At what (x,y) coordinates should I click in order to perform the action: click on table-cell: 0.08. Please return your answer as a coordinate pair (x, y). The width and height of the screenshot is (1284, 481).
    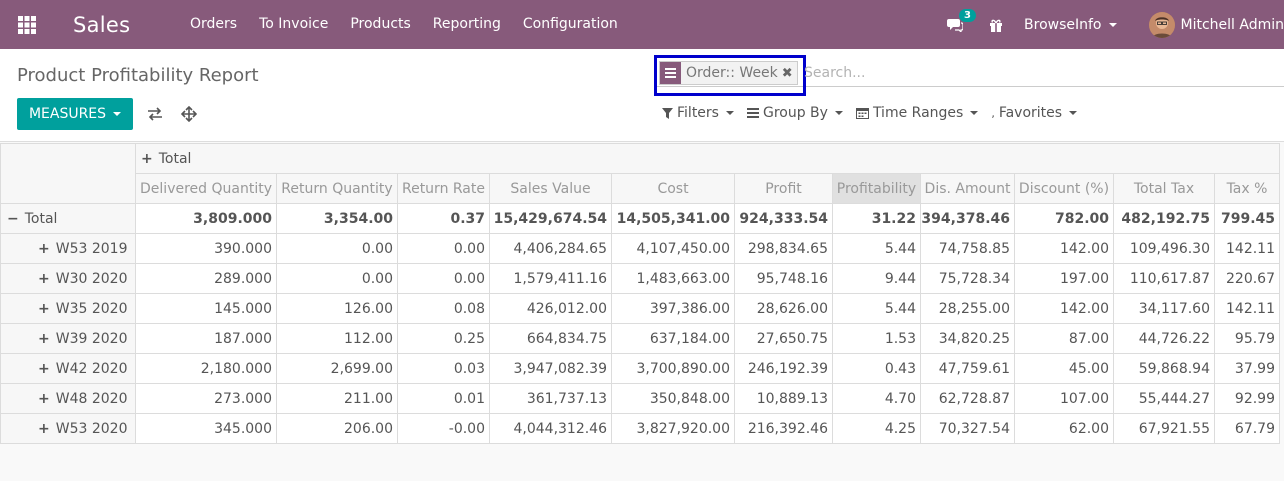
    Looking at the image, I should click on (443, 308).